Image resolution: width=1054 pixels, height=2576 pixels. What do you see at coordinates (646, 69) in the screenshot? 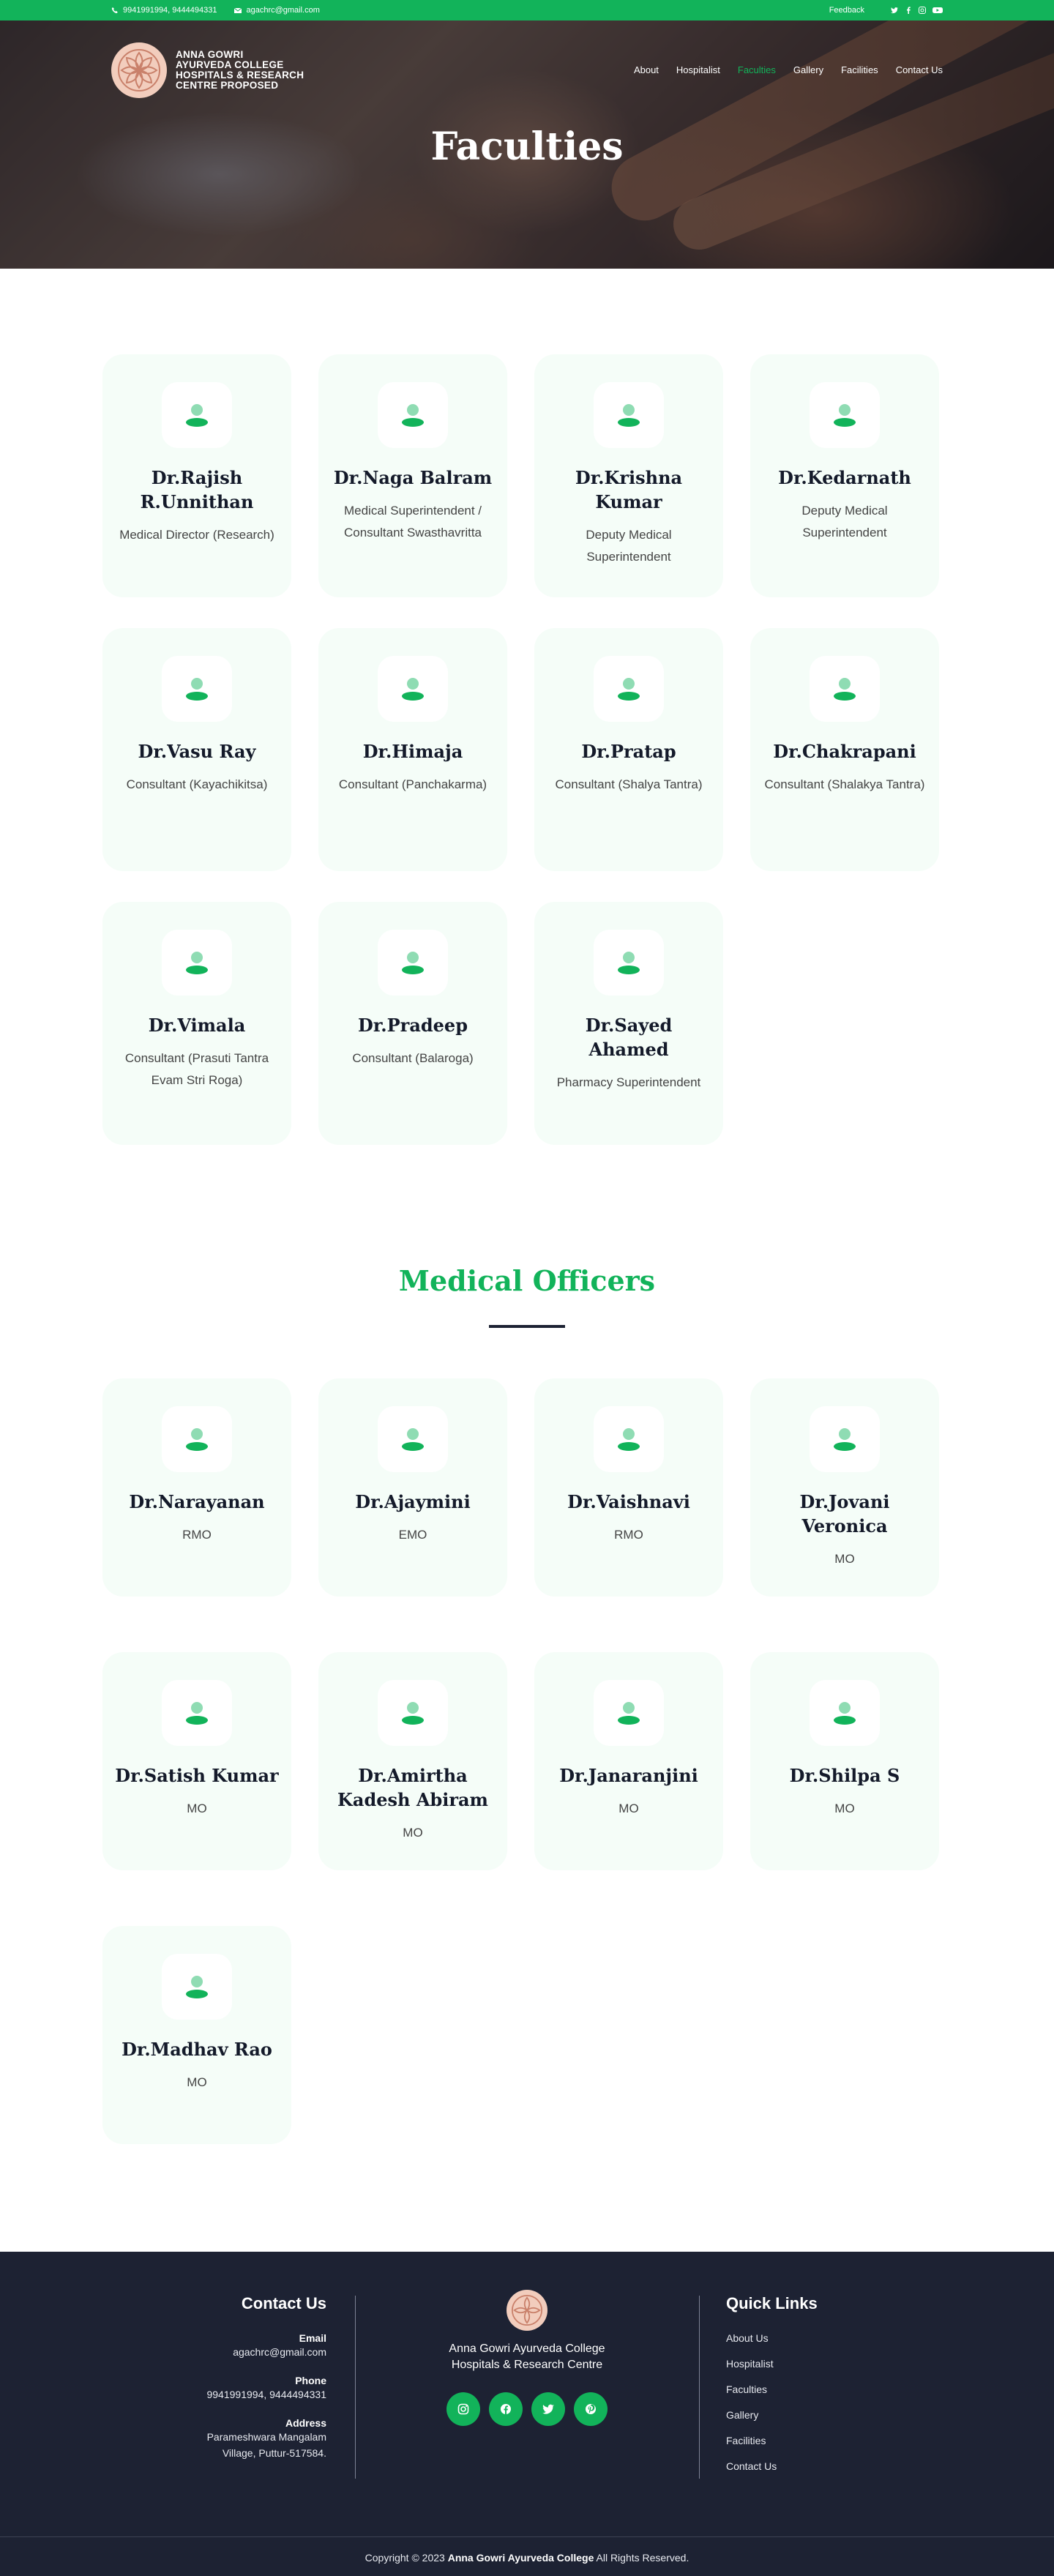
I see `nav-about: About` at bounding box center [646, 69].